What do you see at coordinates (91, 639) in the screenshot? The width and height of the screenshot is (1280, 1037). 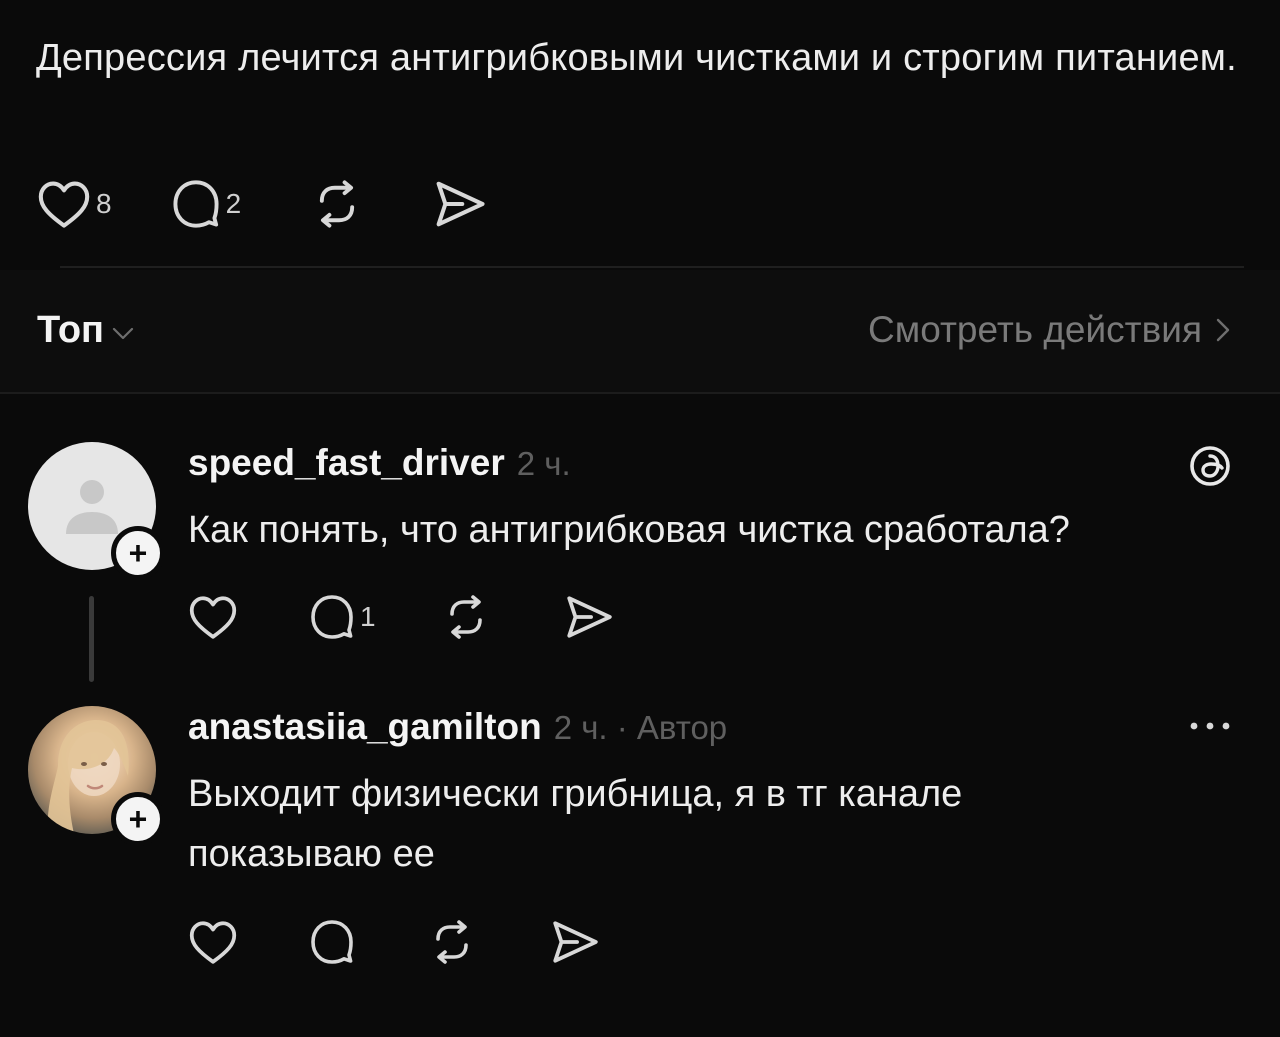 I see `thread-line` at bounding box center [91, 639].